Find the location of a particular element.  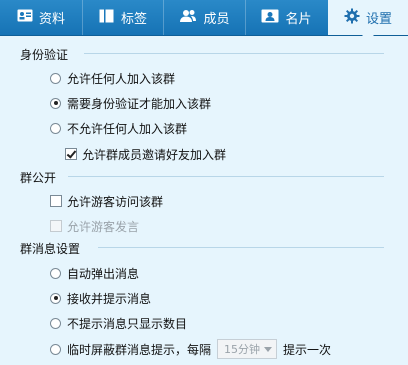

radio-receive-notify: 接收并提示消息 is located at coordinates (100, 298).